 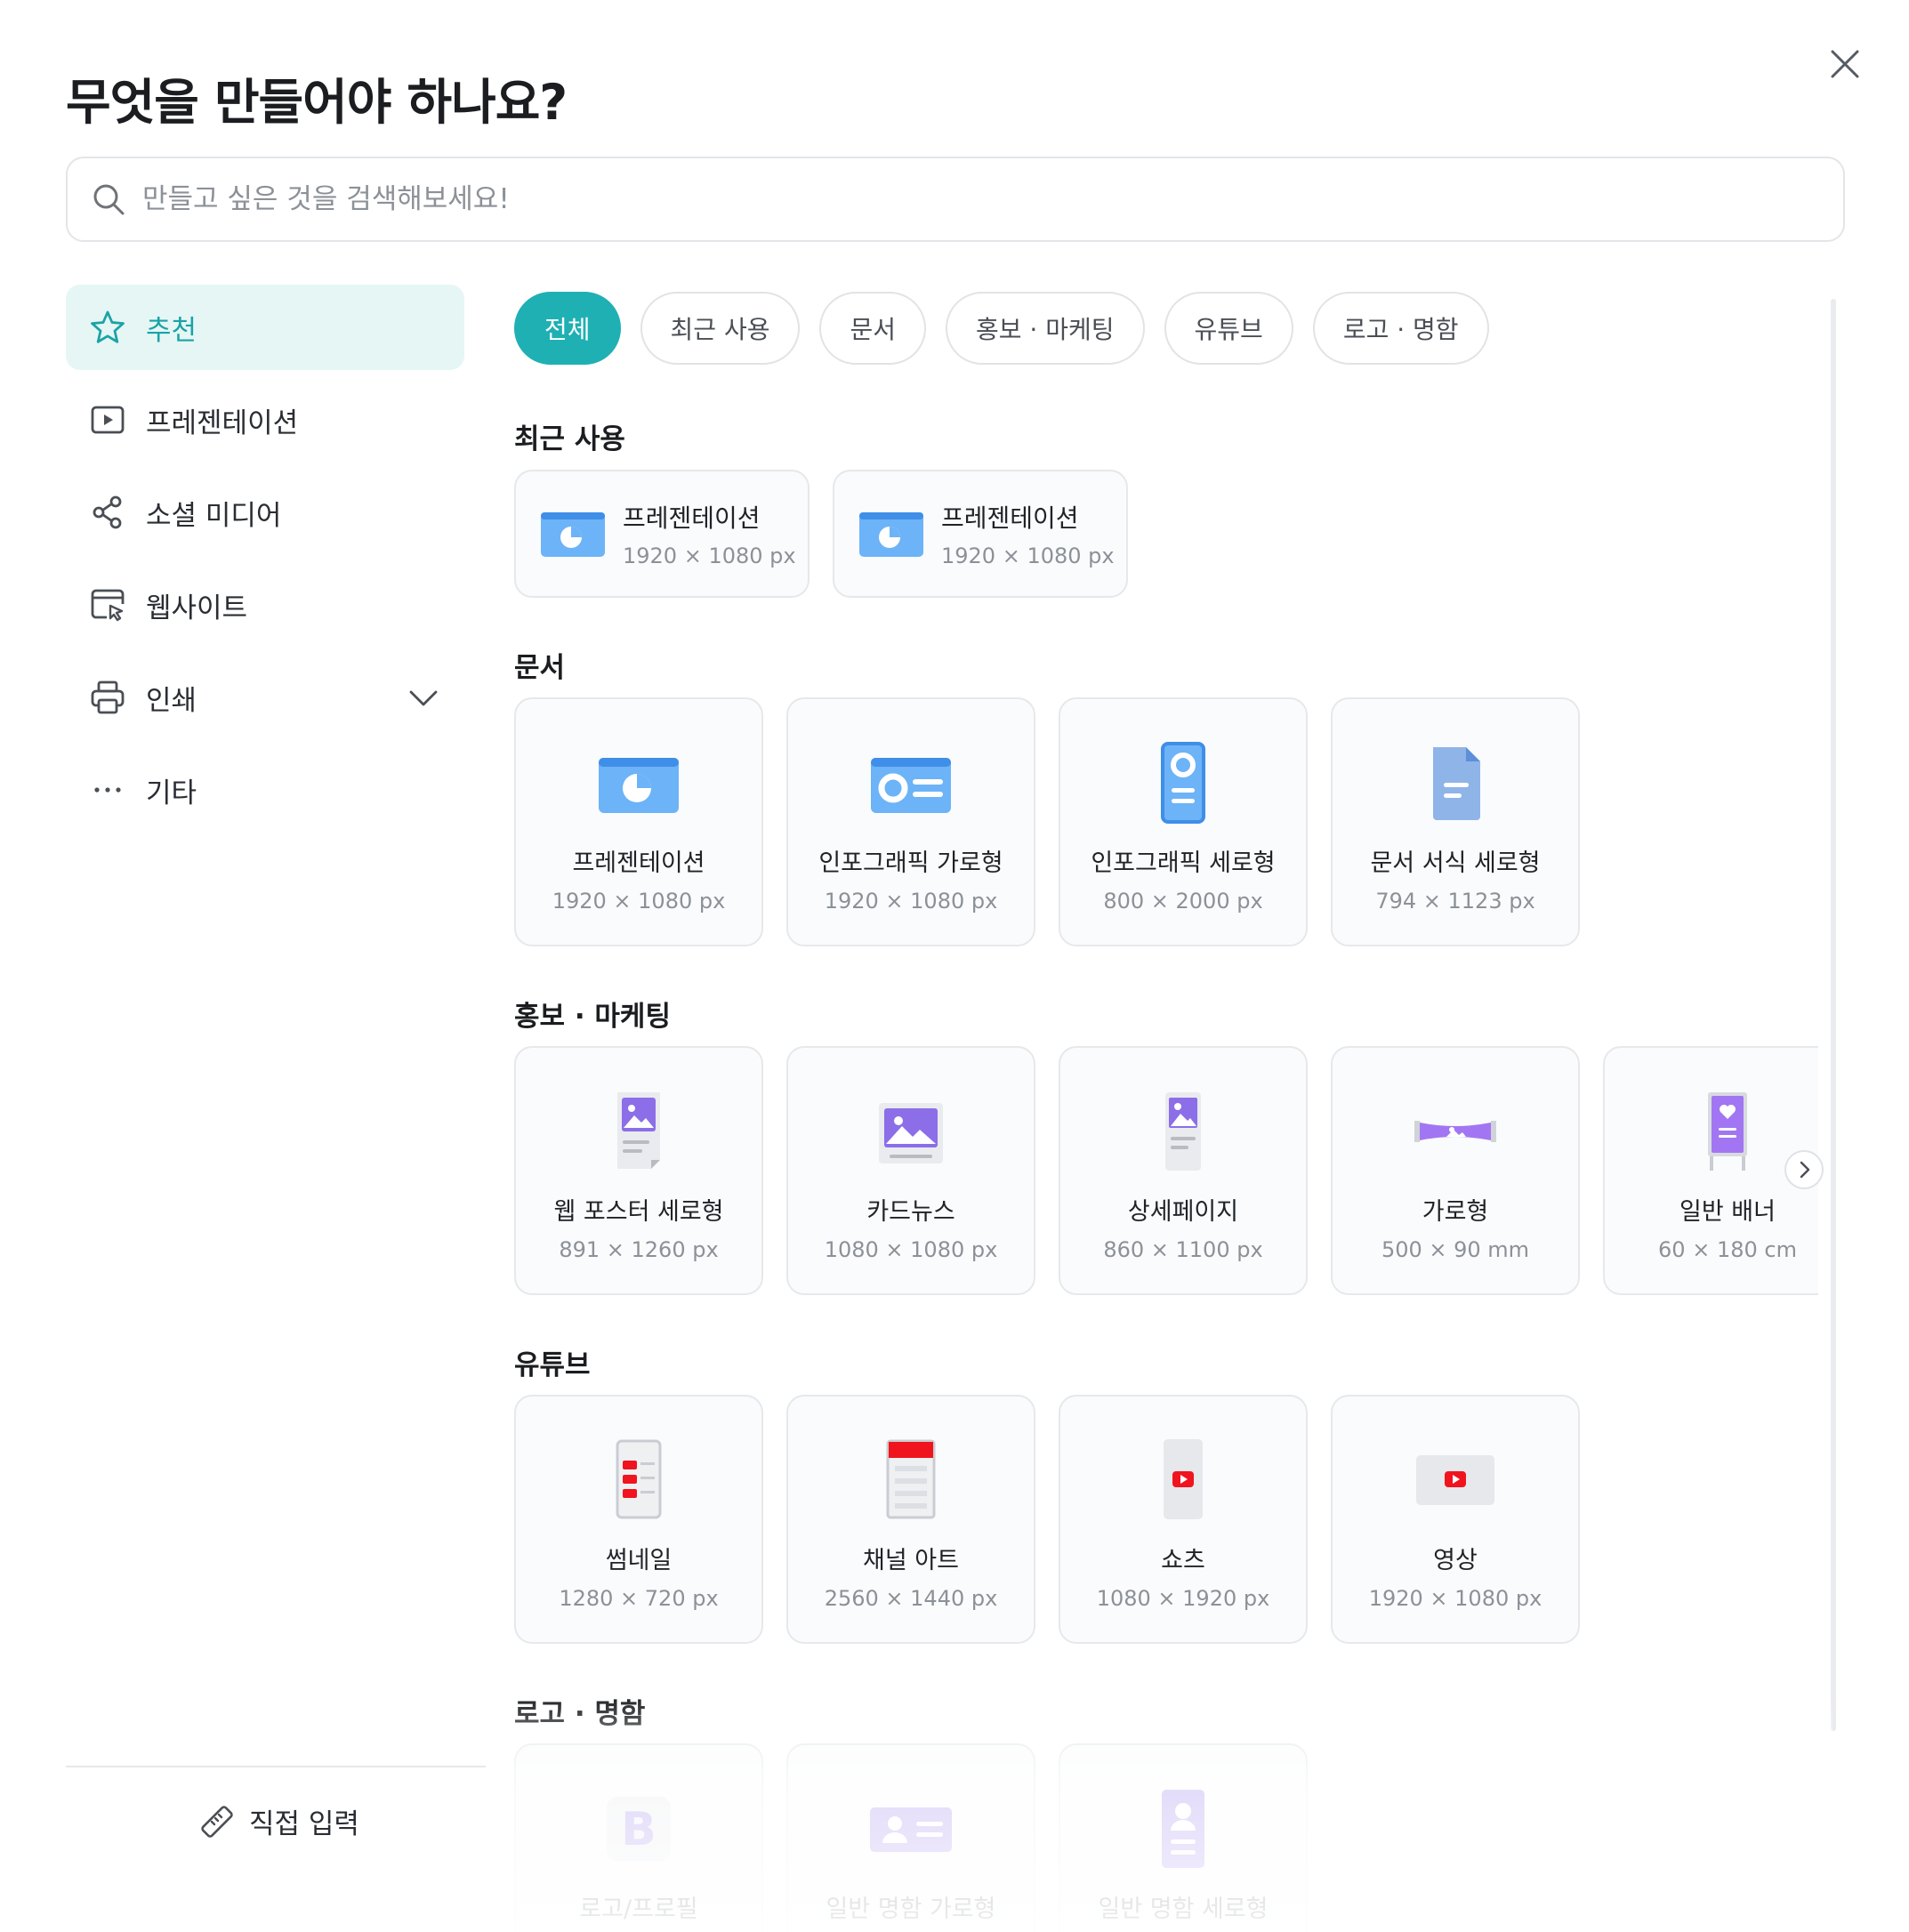 I want to click on template-card: 인포그래픽 가로형 1920 × 1080 px, so click(x=910, y=821).